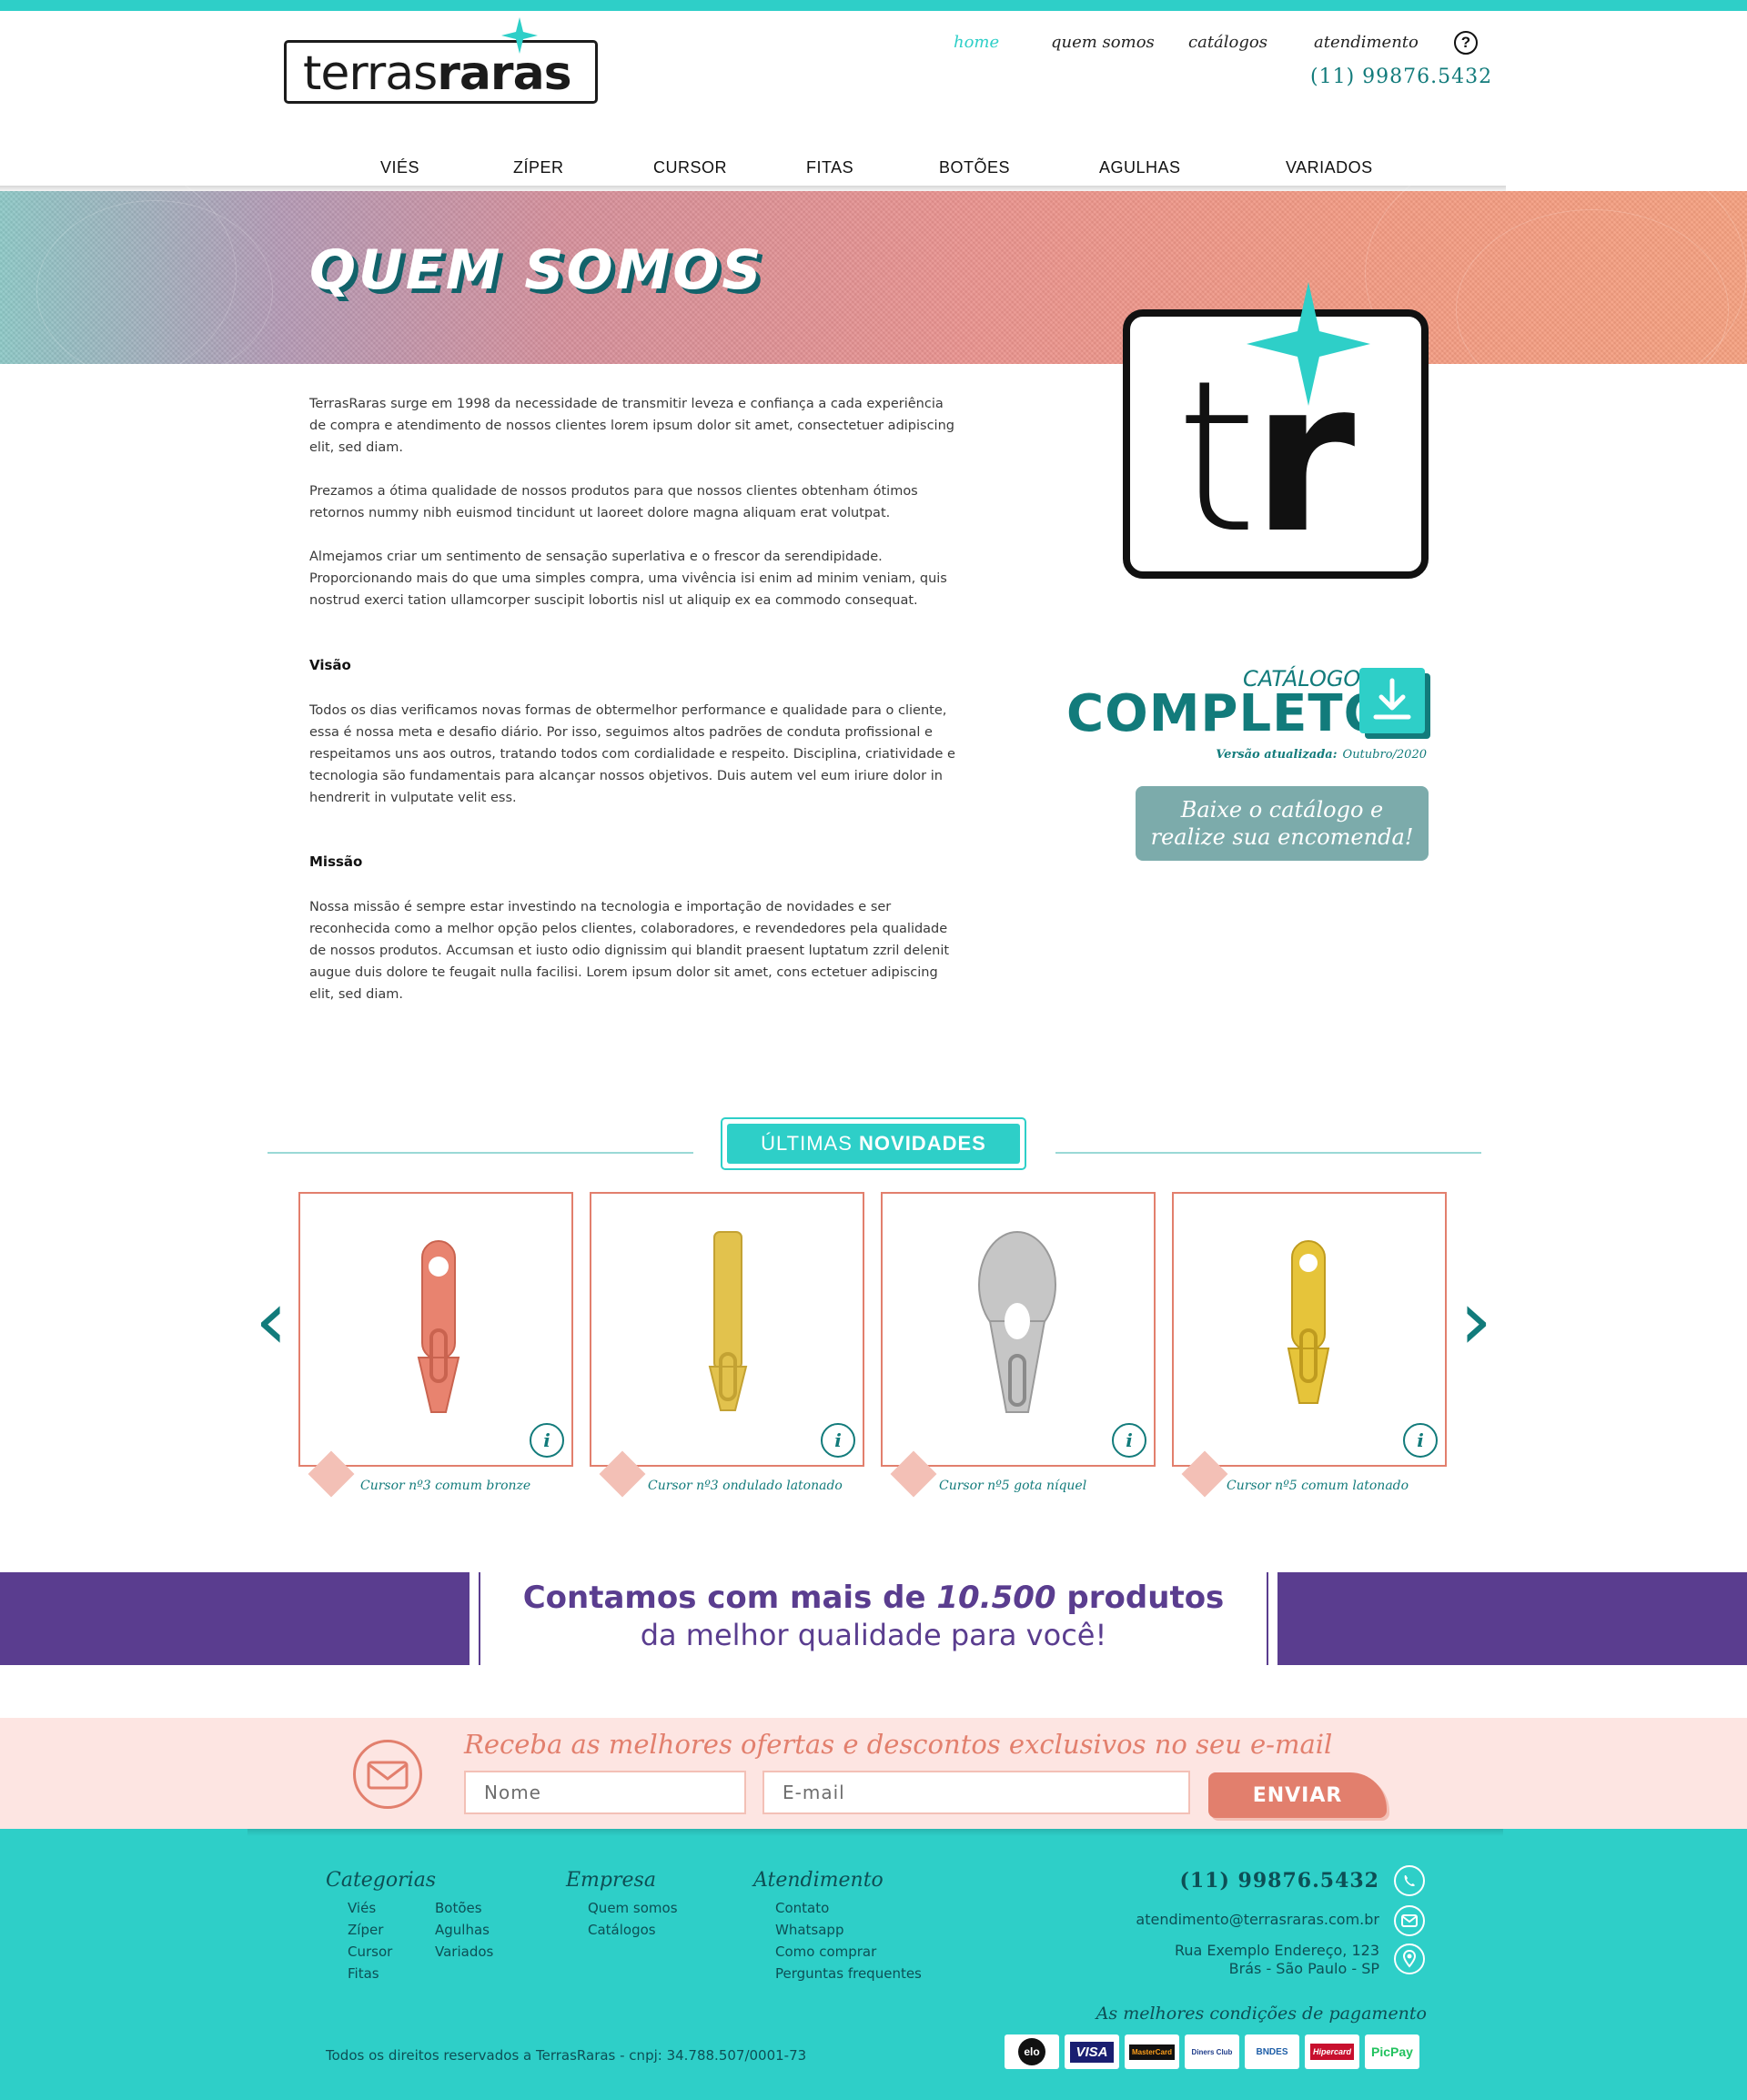 This screenshot has width=1747, height=2100. I want to click on whatsapp-glyph, so click(1410, 1881).